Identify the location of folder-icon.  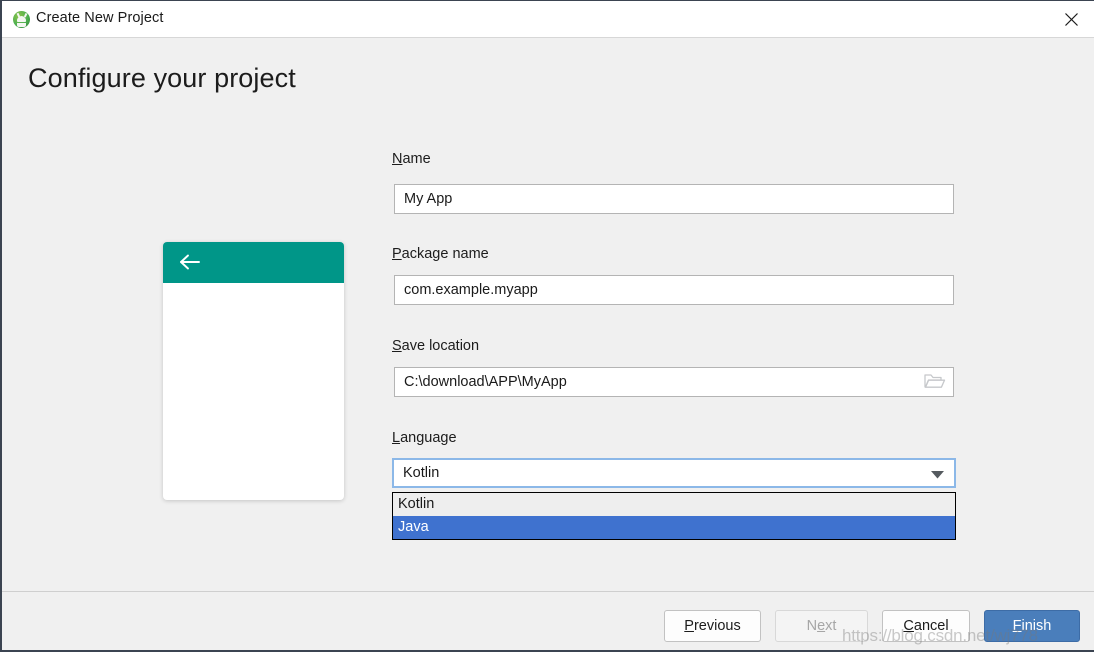
(936, 382).